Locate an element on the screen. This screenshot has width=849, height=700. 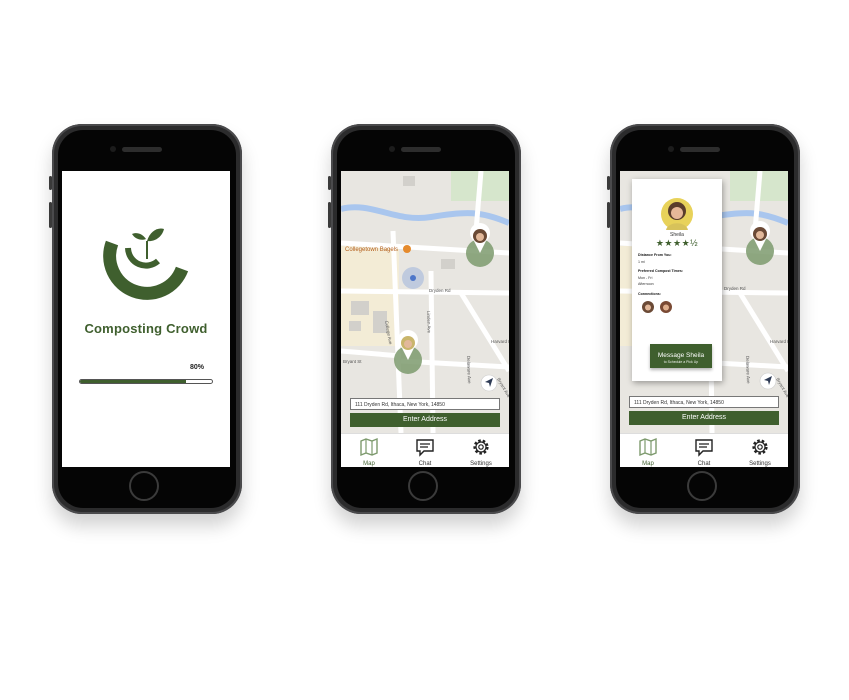
progress-fill is located at coordinates (133, 381).